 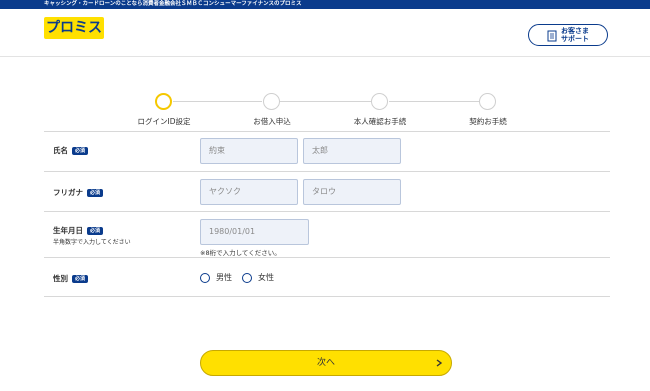 I want to click on step-label-application: お借入申込, so click(x=272, y=121).